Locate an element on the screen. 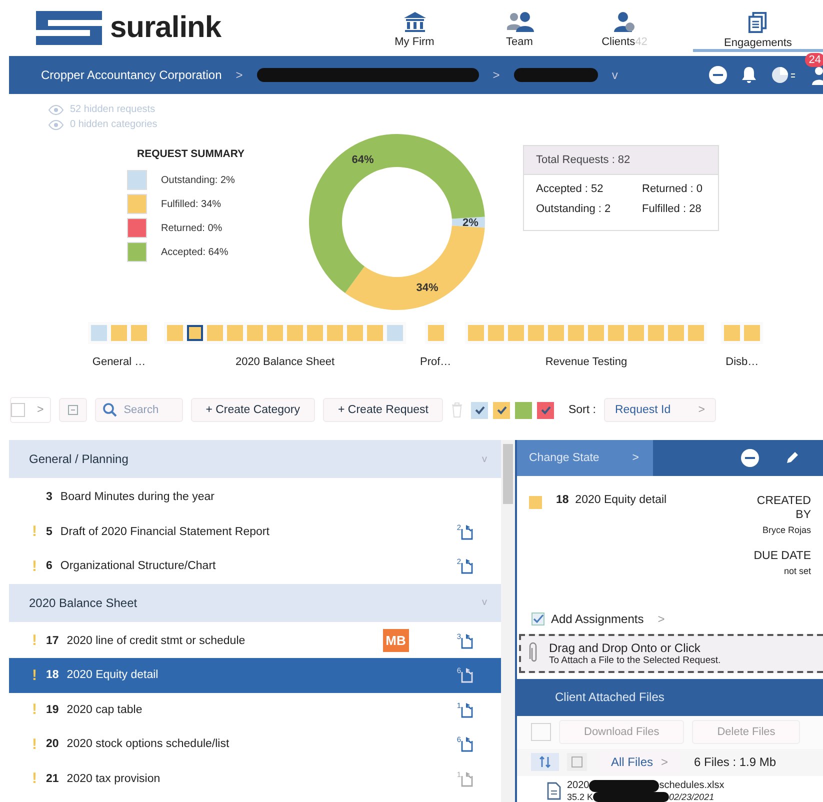 This screenshot has height=802, width=823. files-summary: 6 Files : 1.9 Mb is located at coordinates (735, 762).